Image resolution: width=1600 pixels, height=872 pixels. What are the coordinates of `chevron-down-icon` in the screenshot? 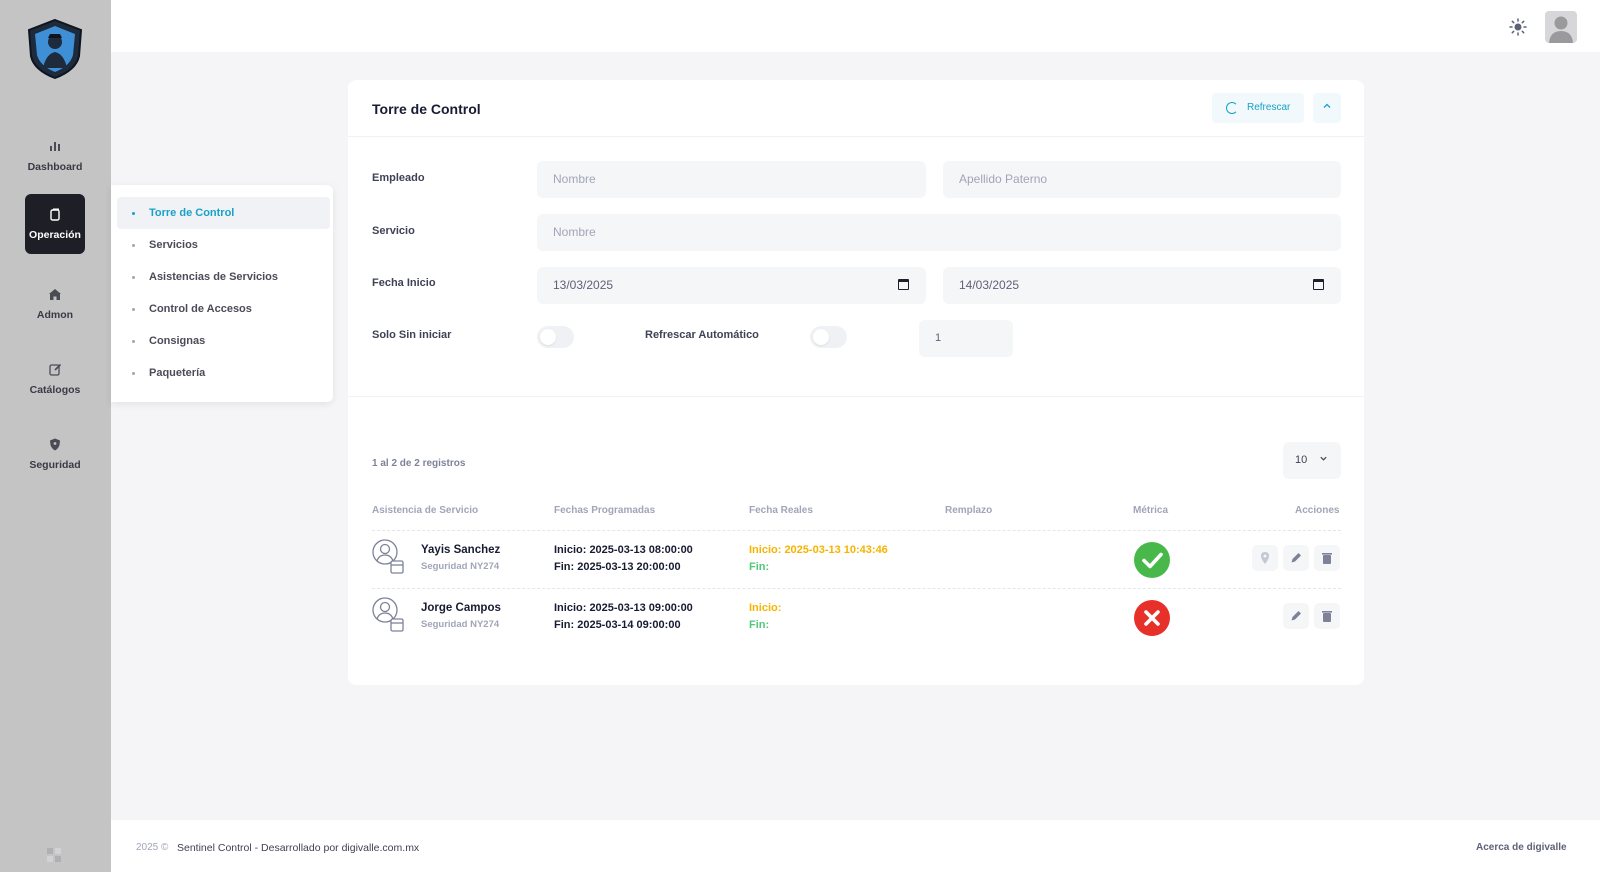 It's located at (1323, 460).